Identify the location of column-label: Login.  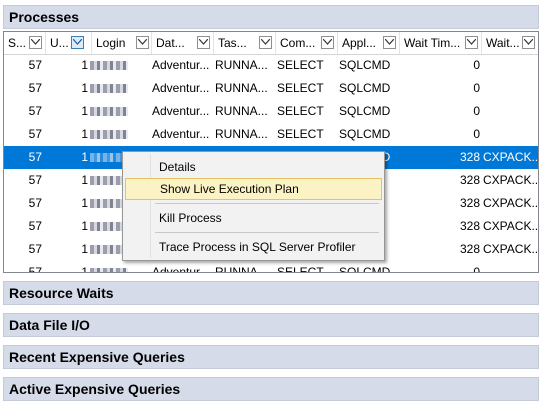
(111, 43).